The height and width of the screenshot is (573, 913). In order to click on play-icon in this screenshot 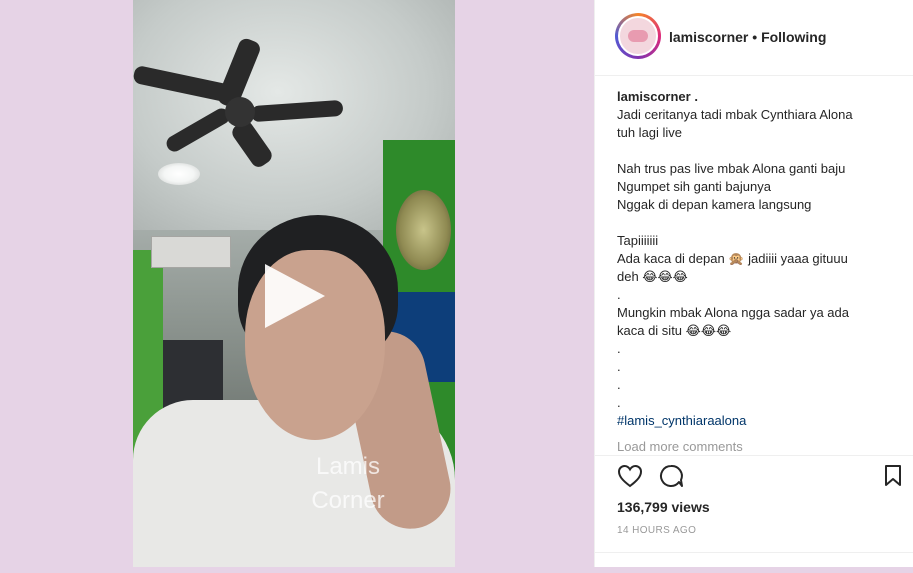, I will do `click(295, 296)`.